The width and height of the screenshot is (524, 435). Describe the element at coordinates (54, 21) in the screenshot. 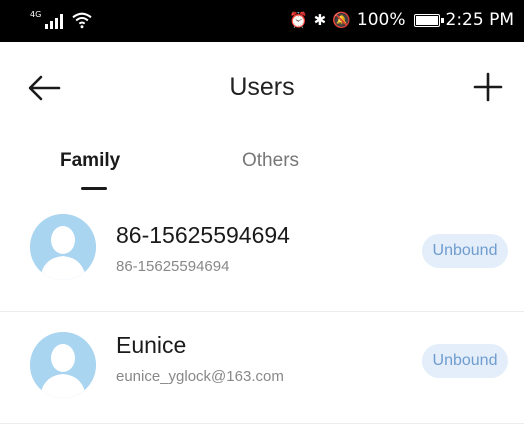

I see `signal-icon` at that location.